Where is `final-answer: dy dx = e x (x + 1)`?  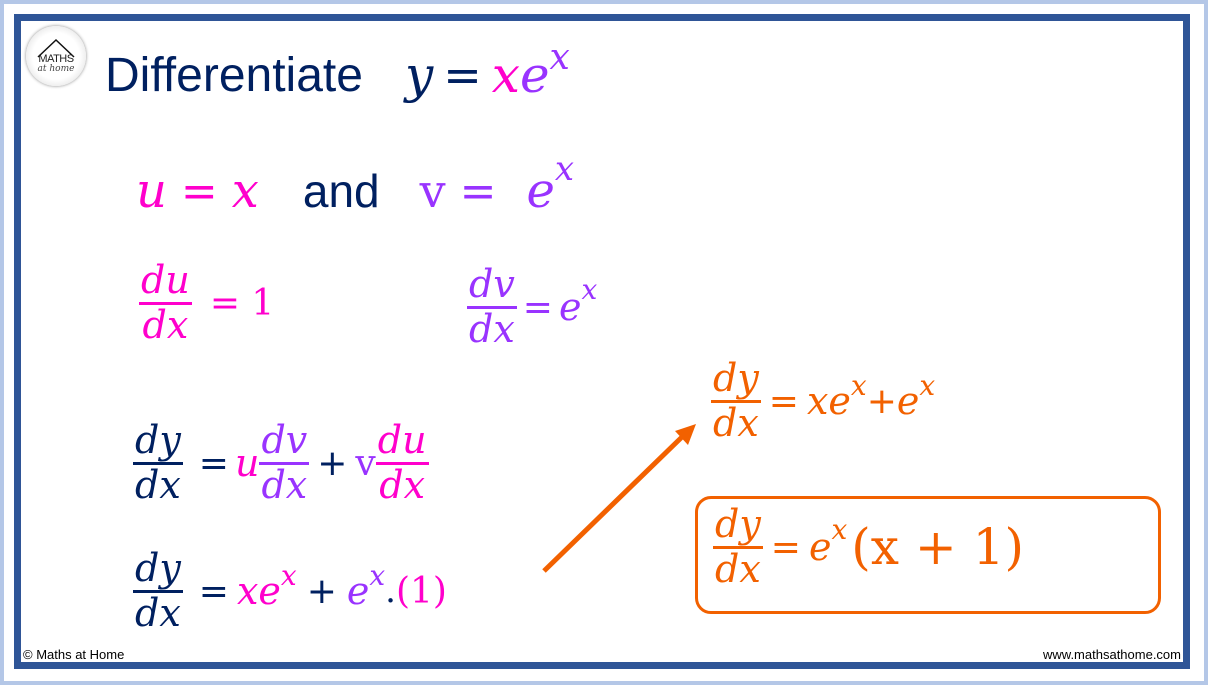
final-answer: dy dx = e x (x + 1) is located at coordinates (868, 546).